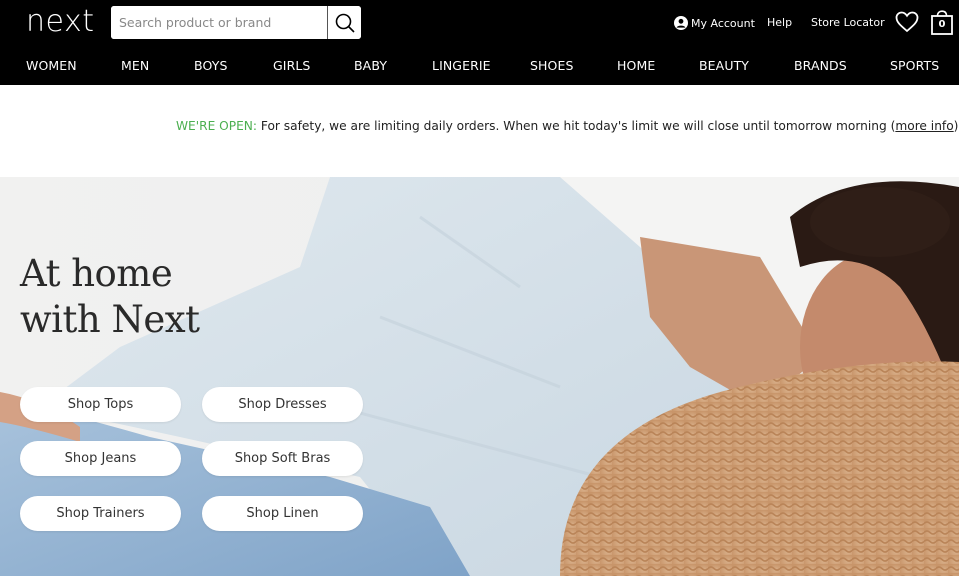 The image size is (959, 576). Describe the element at coordinates (60, 22) in the screenshot. I see `next-logo: next` at that location.